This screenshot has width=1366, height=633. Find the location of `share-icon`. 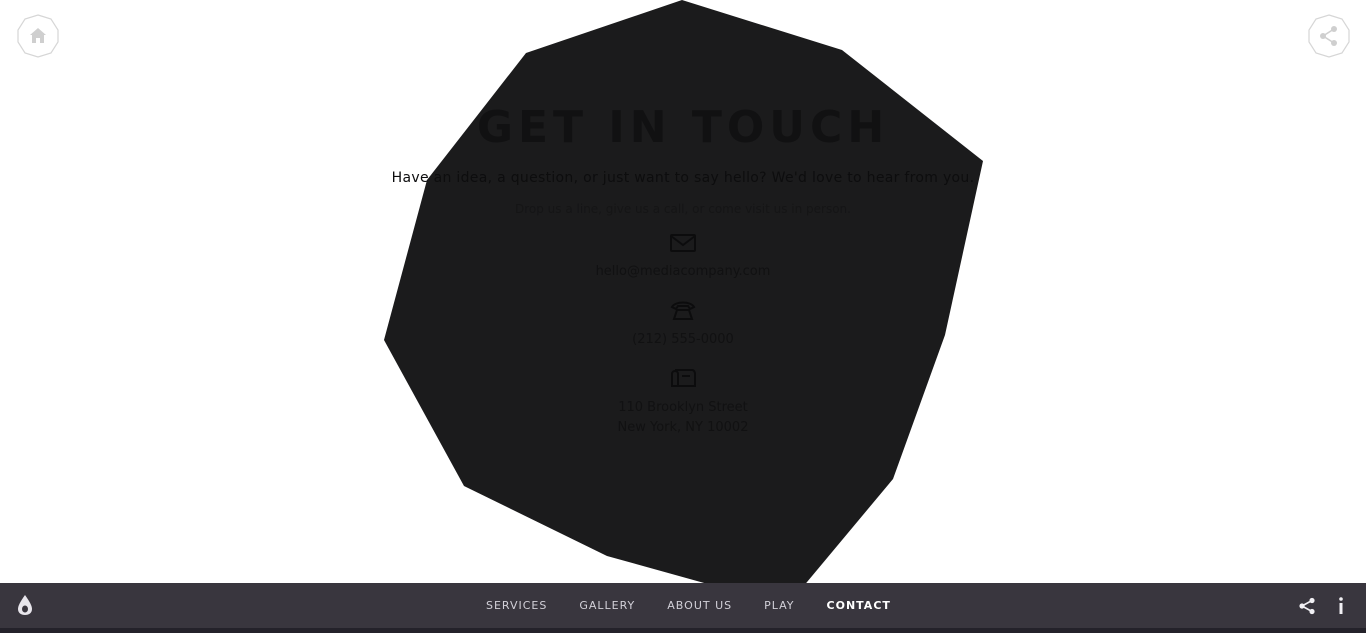

share-icon is located at coordinates (1307, 606).